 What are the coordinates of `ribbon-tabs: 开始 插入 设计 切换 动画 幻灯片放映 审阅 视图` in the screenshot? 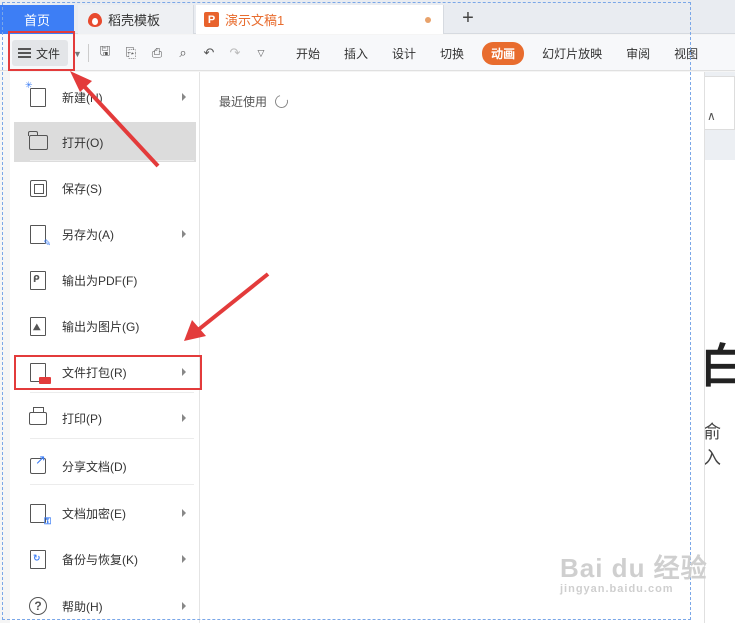 It's located at (497, 53).